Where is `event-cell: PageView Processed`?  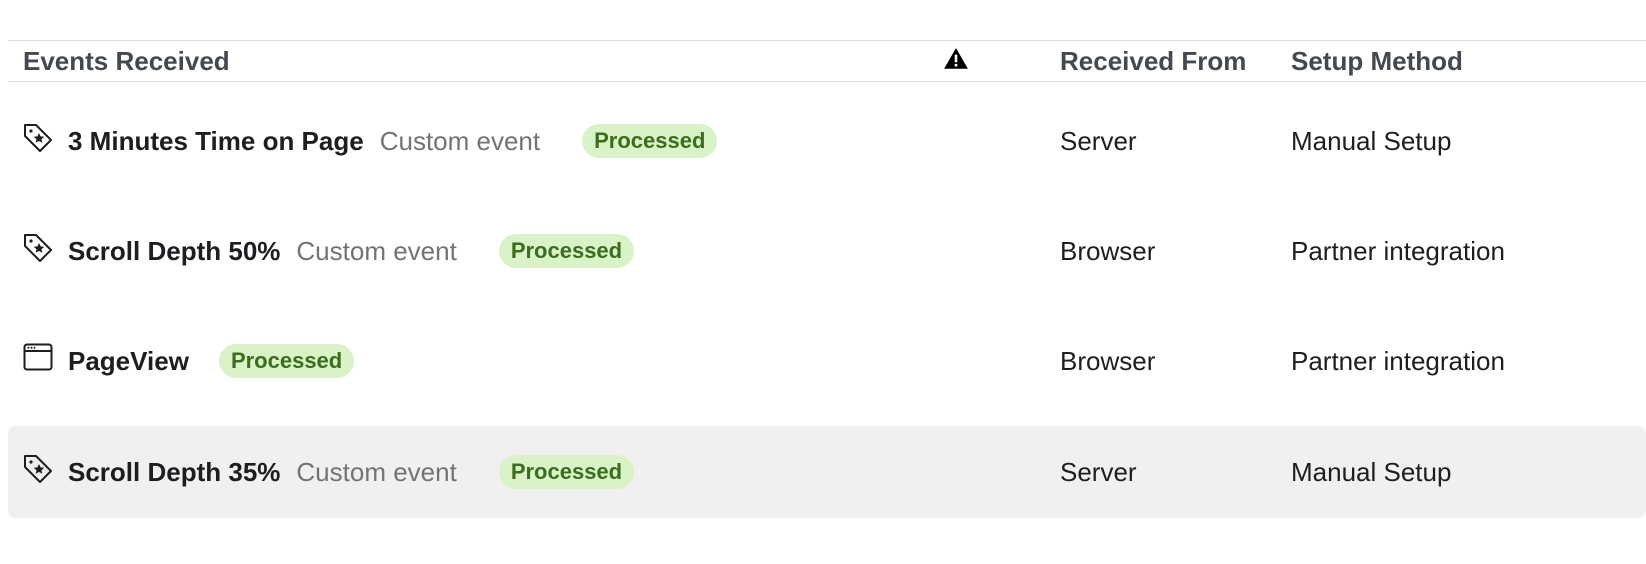 event-cell: PageView Processed is located at coordinates (188, 361).